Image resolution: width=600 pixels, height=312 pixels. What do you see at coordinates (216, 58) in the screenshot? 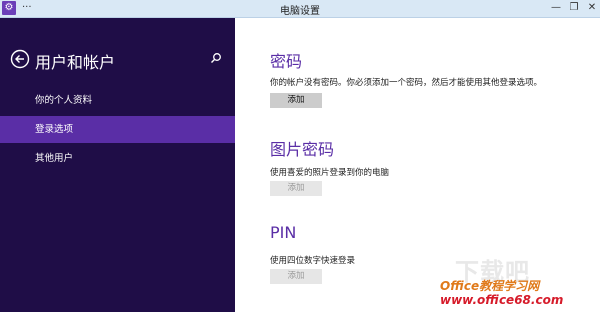
I see `search-icon` at bounding box center [216, 58].